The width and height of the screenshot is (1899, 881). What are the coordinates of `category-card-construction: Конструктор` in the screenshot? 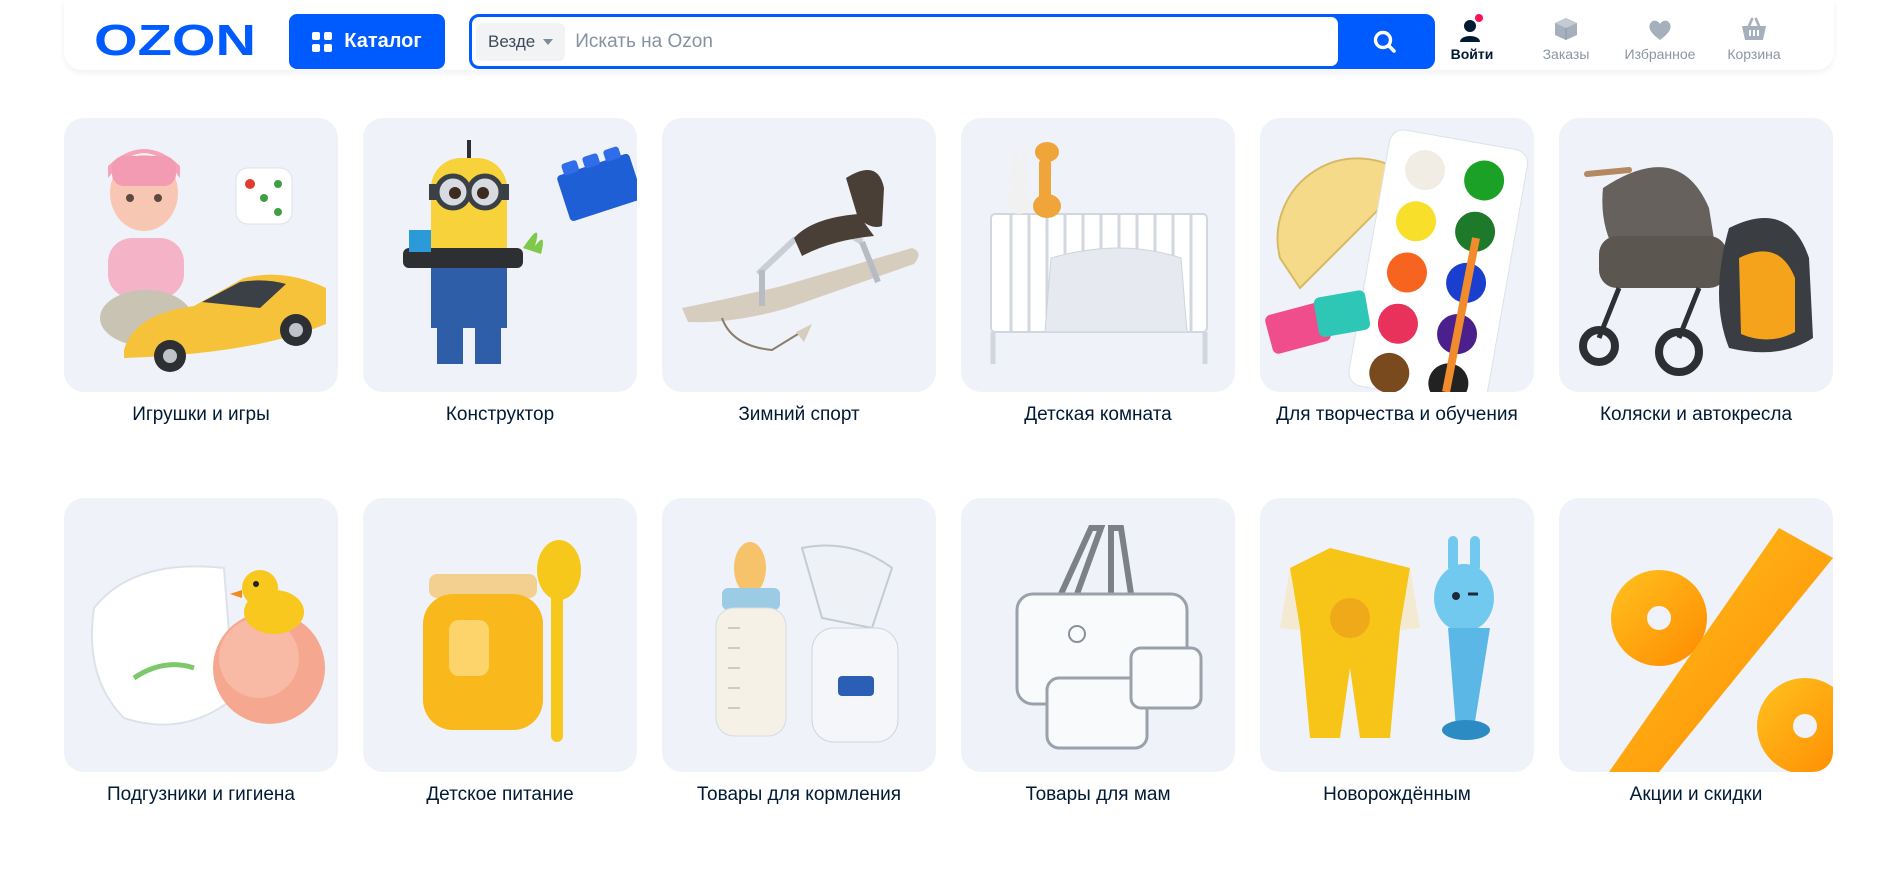 It's located at (500, 272).